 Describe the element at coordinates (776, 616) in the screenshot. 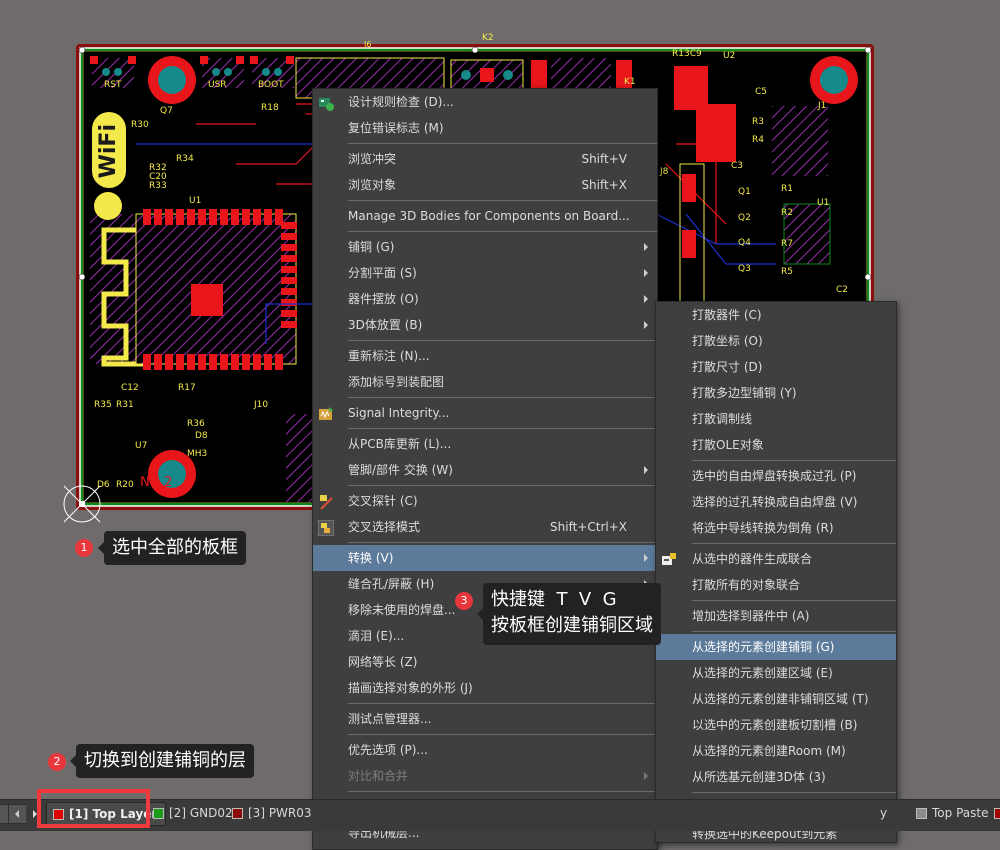

I see `menu-item: 增加选择到器件中 (A)` at that location.